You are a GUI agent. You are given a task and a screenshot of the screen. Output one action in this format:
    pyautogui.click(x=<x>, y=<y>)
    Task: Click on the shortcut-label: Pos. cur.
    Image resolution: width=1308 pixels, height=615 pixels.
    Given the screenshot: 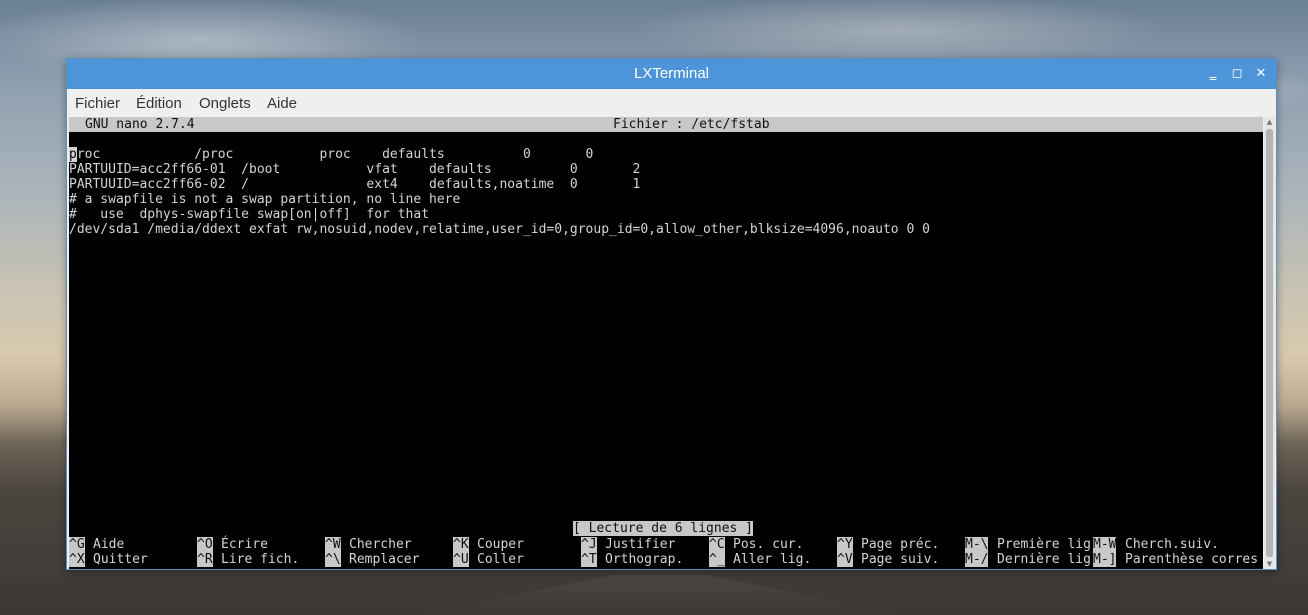 What is the action you would take?
    pyautogui.click(x=768, y=544)
    